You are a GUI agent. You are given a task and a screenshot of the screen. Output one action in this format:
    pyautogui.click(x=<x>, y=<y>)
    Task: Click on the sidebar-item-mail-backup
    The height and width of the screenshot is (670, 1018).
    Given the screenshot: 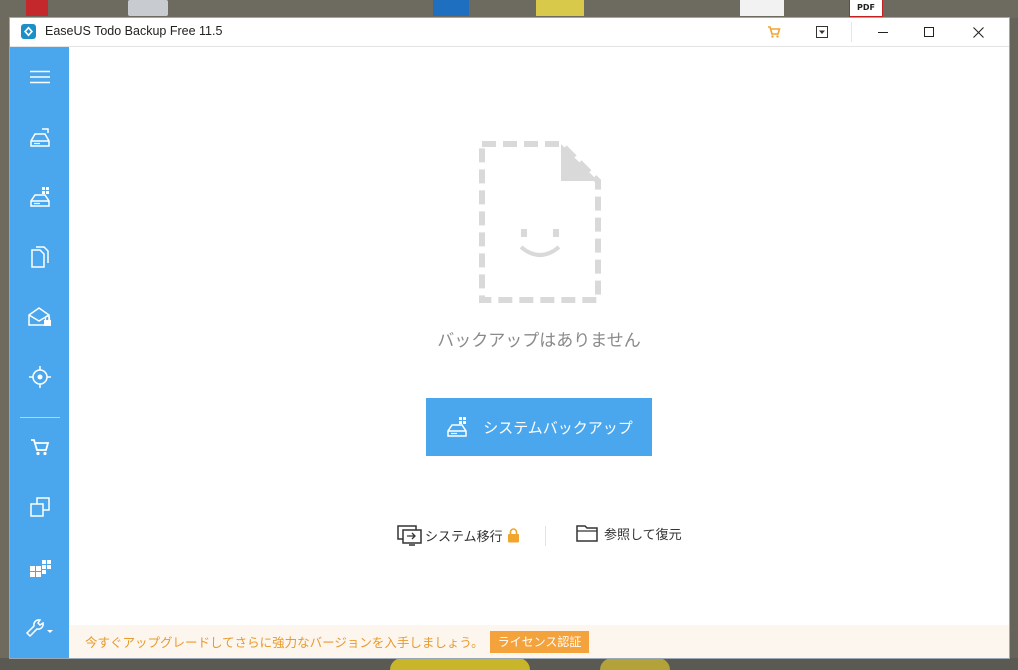 What is the action you would take?
    pyautogui.click(x=39, y=317)
    